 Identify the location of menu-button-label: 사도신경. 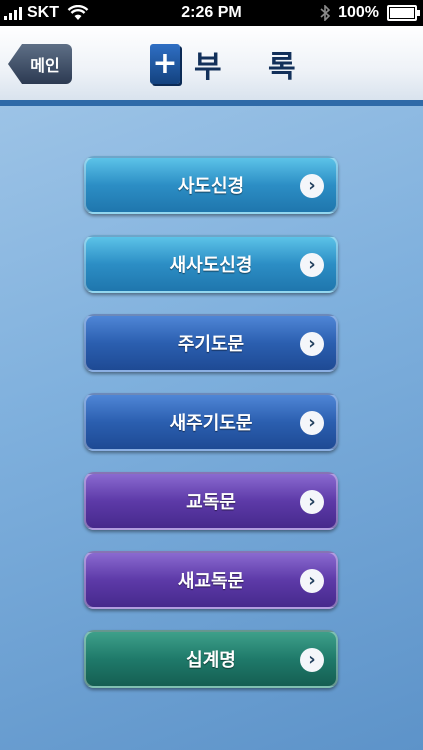
(211, 186).